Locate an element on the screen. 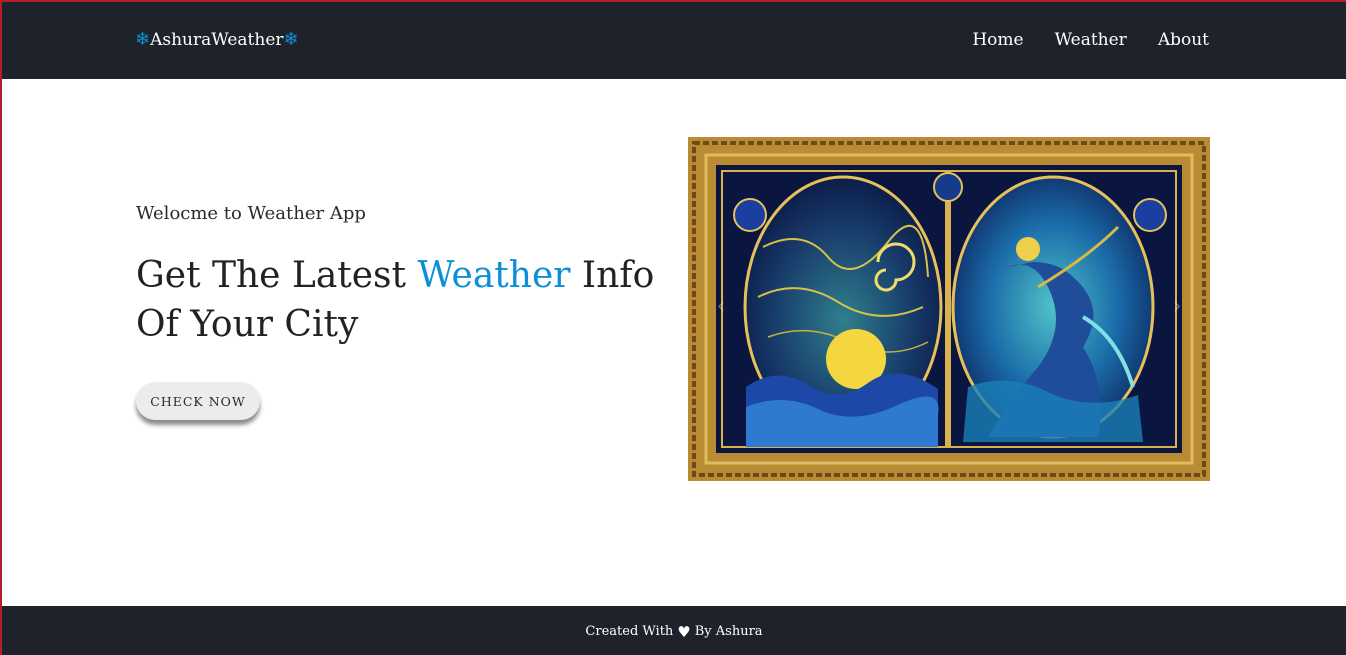 The height and width of the screenshot is (655, 1346). navbar: ❄ AshuraWeather ❄ Home Weather About is located at coordinates (674, 40).